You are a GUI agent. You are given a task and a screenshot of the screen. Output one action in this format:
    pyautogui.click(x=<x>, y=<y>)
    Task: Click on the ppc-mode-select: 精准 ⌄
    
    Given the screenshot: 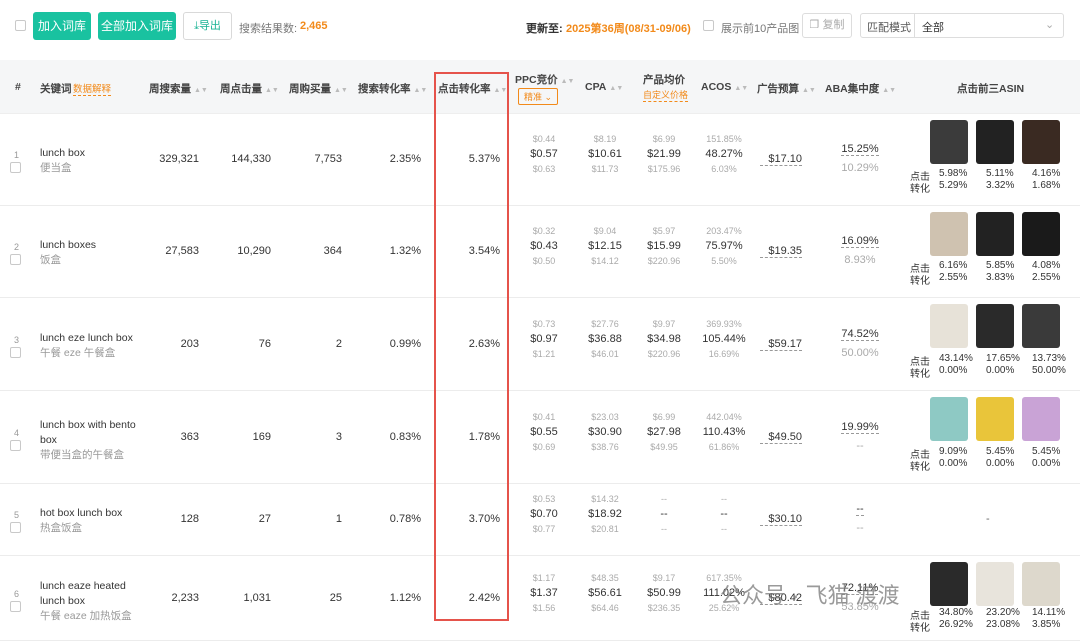 What is the action you would take?
    pyautogui.click(x=538, y=96)
    